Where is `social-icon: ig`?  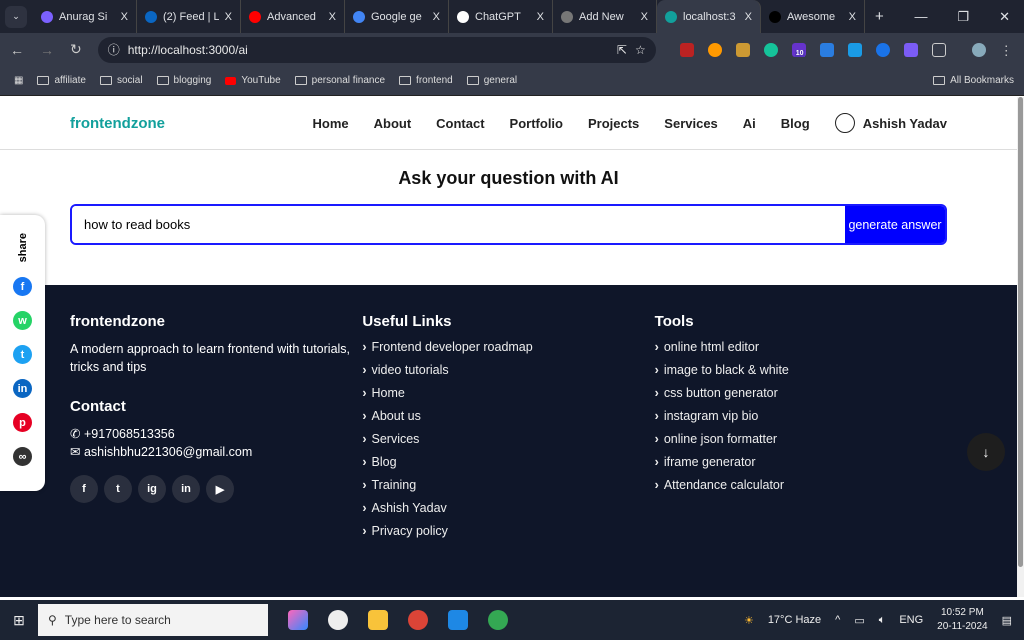 social-icon: ig is located at coordinates (152, 489).